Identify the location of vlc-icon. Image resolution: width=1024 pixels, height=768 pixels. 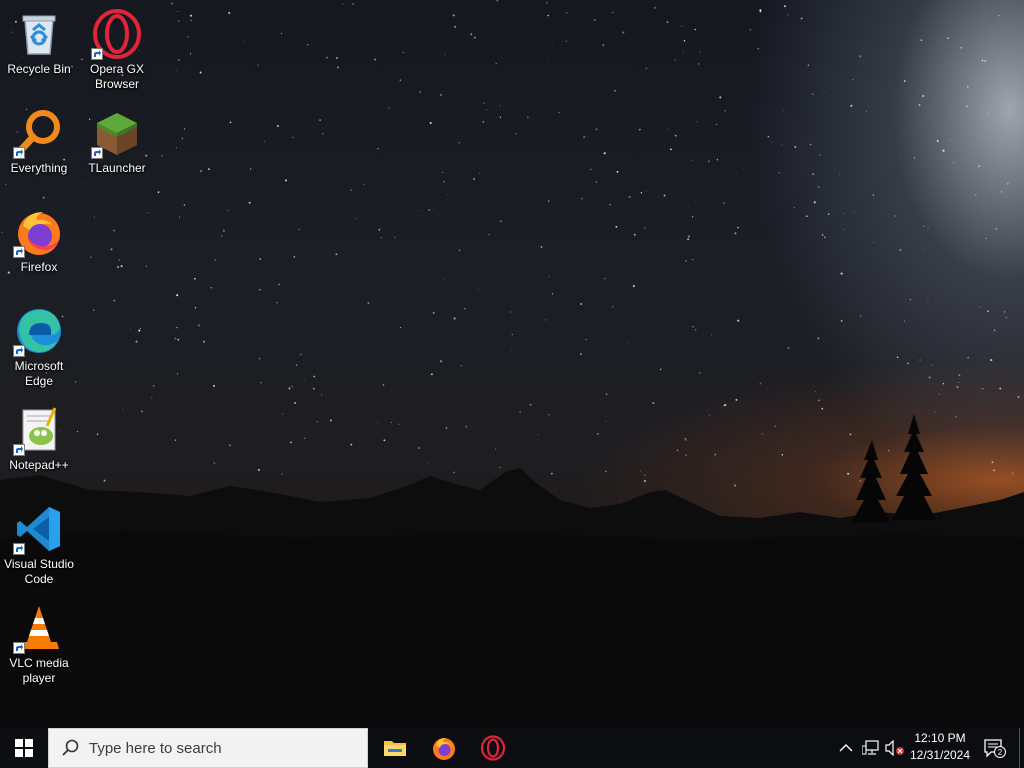
(39, 628).